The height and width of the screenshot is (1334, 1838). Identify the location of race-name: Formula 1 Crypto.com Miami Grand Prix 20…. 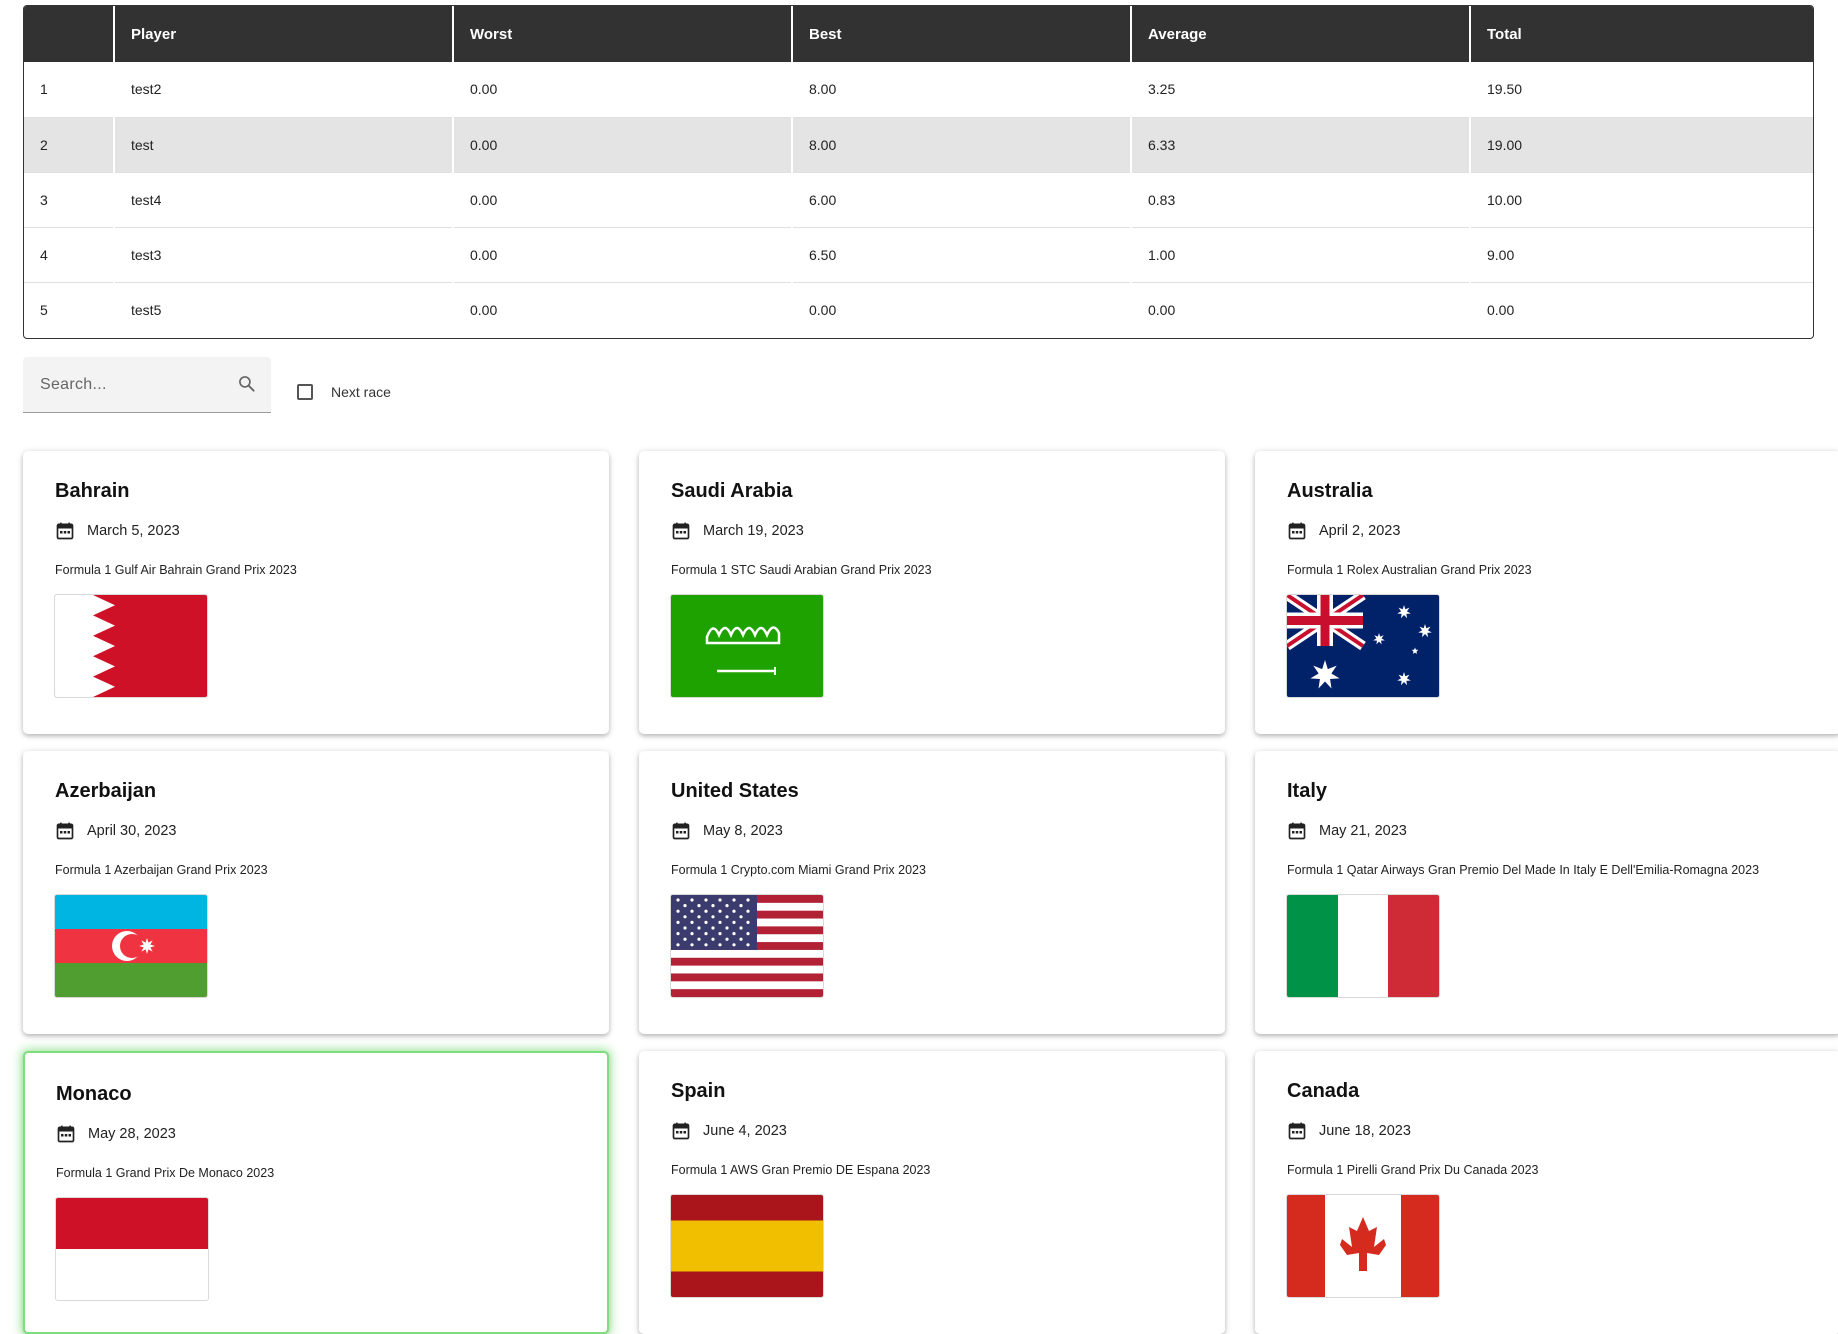
(798, 870).